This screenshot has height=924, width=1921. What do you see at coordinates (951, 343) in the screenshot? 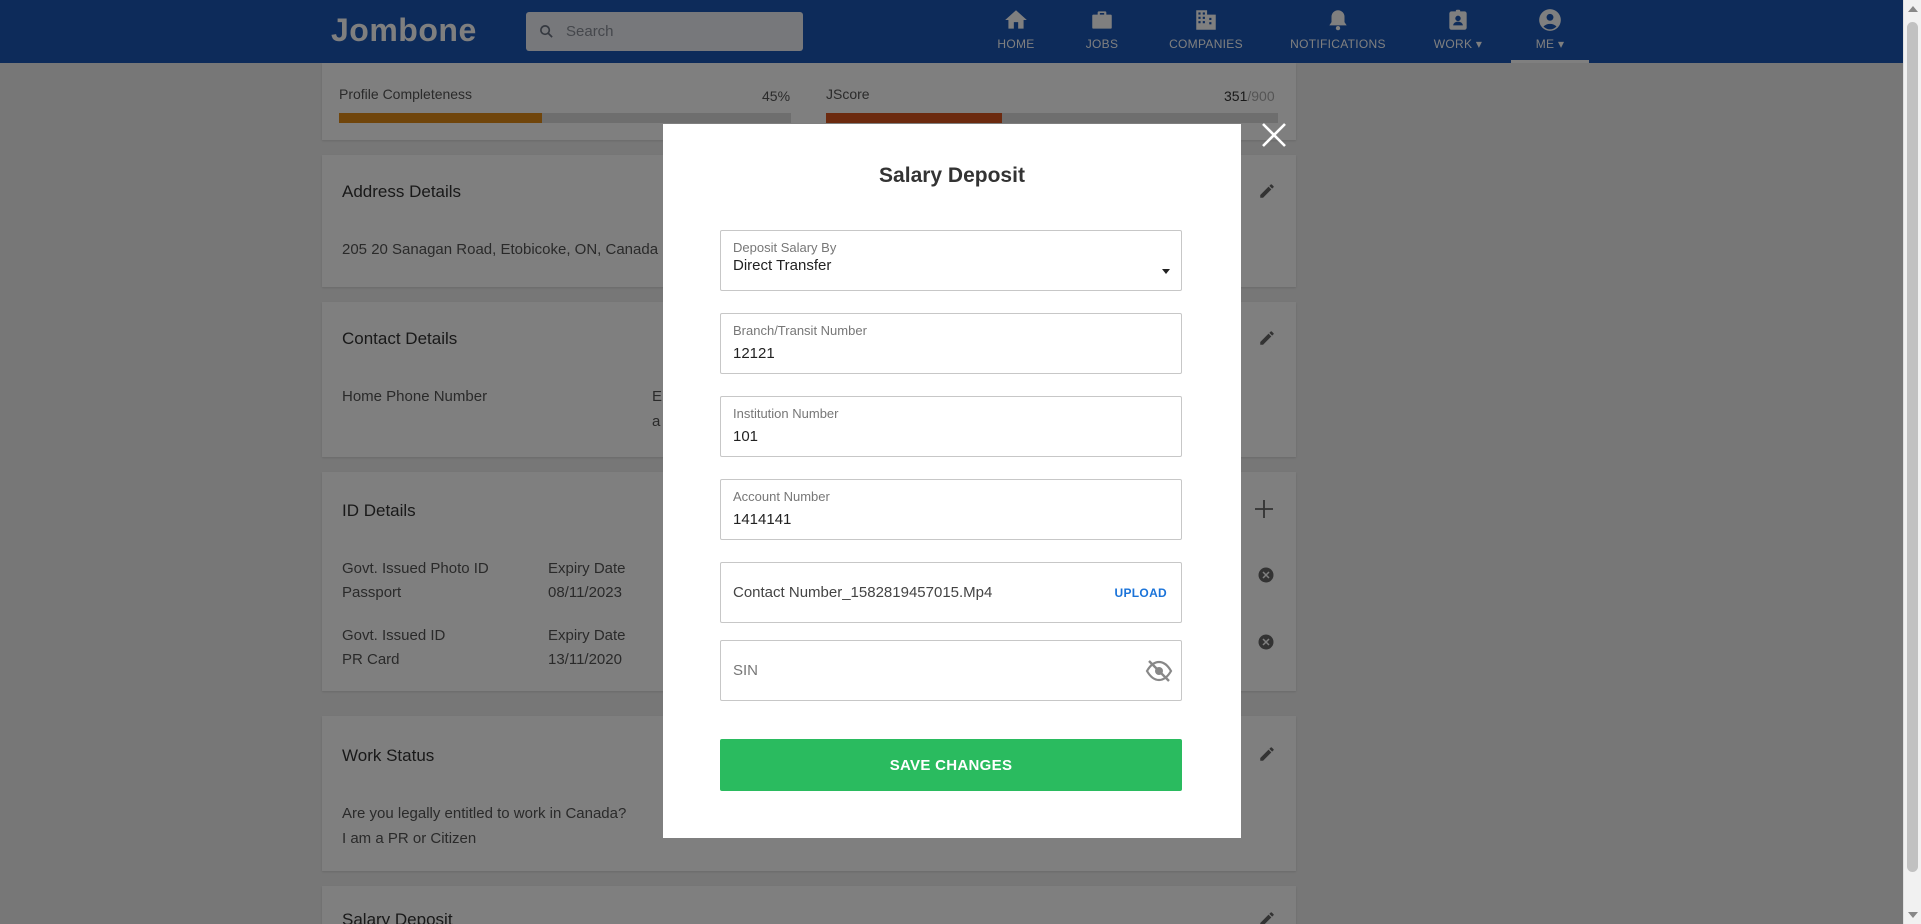
I see `branch-transit-field: Branch/Transit Number 12121` at bounding box center [951, 343].